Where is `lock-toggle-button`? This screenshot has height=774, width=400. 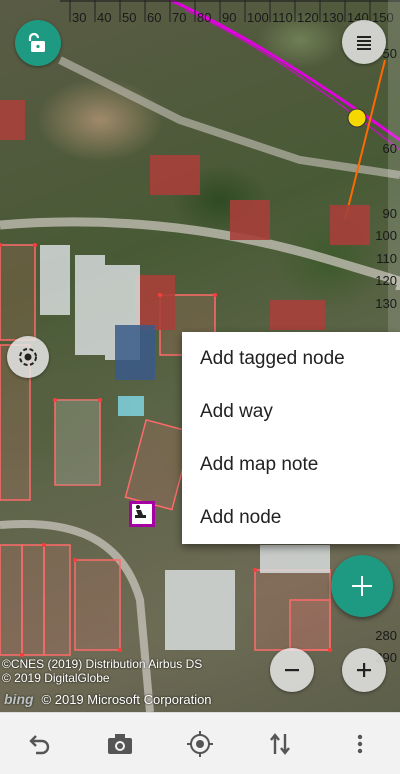
lock-toggle-button is located at coordinates (38, 43).